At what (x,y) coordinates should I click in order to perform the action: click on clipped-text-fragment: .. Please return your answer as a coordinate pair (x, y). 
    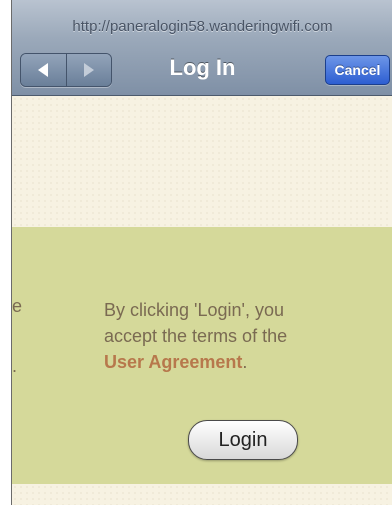
    Looking at the image, I should click on (15, 366).